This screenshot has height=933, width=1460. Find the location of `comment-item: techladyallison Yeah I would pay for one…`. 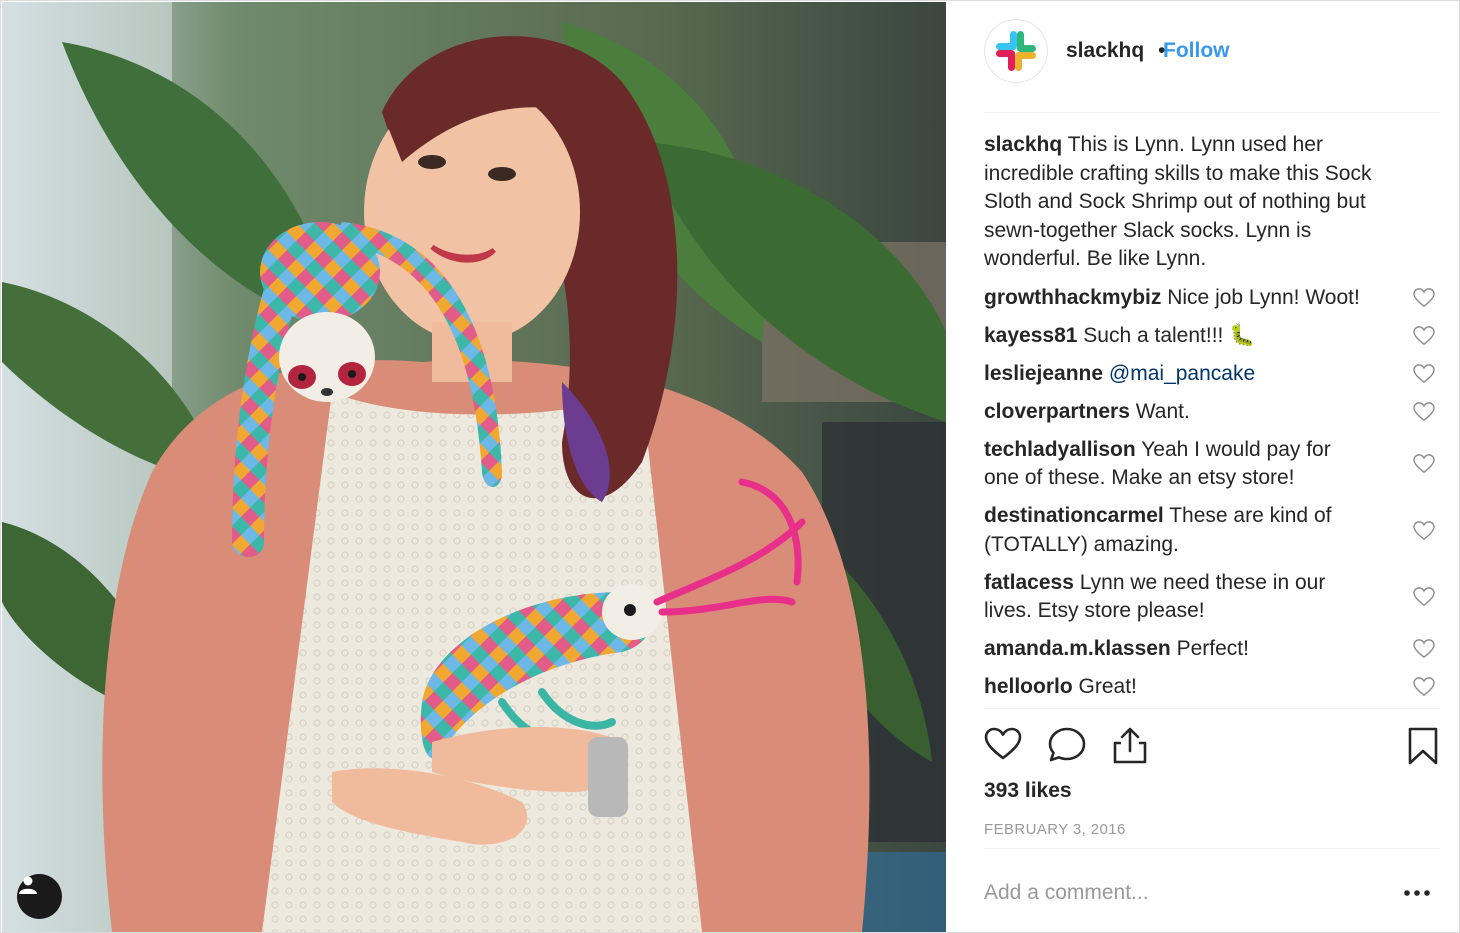

comment-item: techladyallison Yeah I would pay for one… is located at coordinates (1212, 464).